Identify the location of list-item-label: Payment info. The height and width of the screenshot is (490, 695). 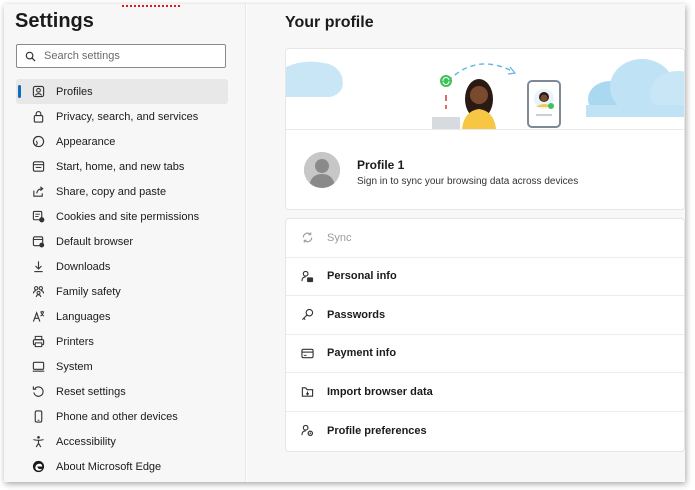
(362, 353).